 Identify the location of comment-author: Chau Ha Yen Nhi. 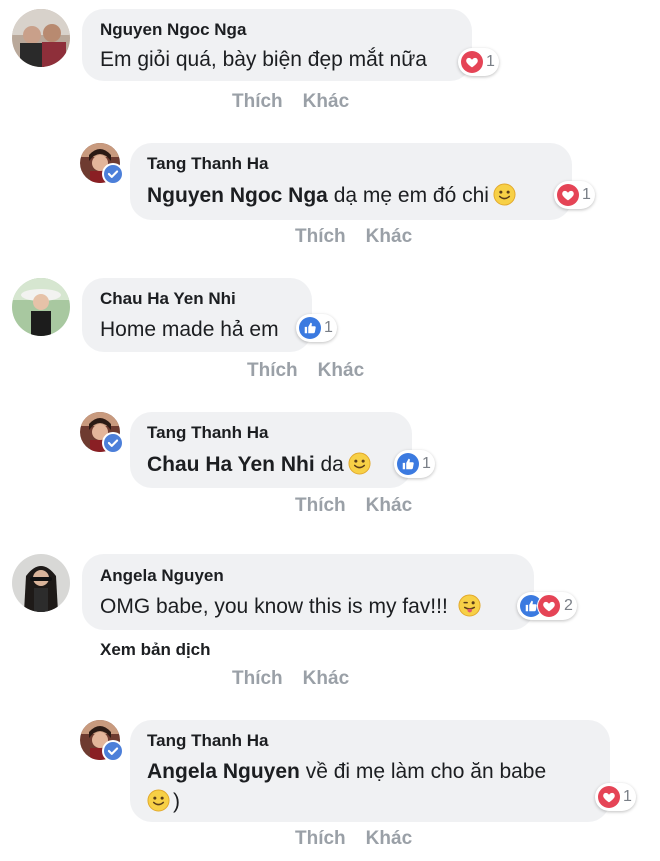
(168, 299).